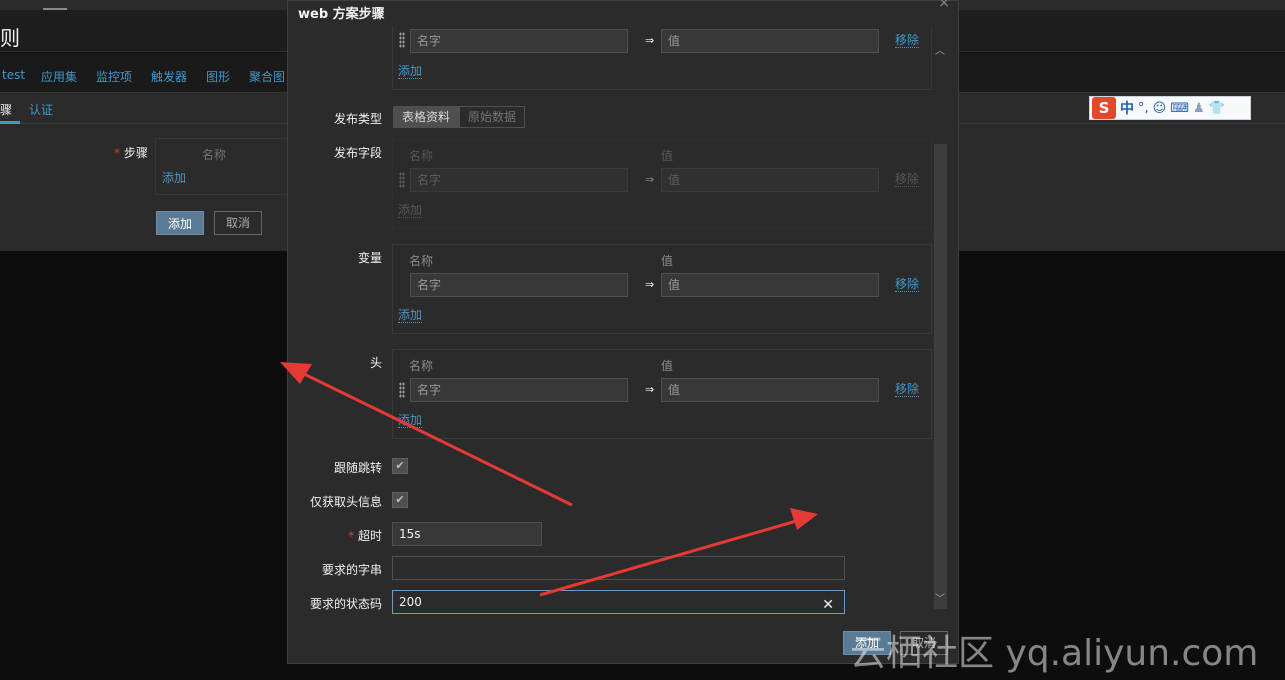 The width and height of the screenshot is (1285, 680). I want to click on variables-label: 变量, so click(369, 258).